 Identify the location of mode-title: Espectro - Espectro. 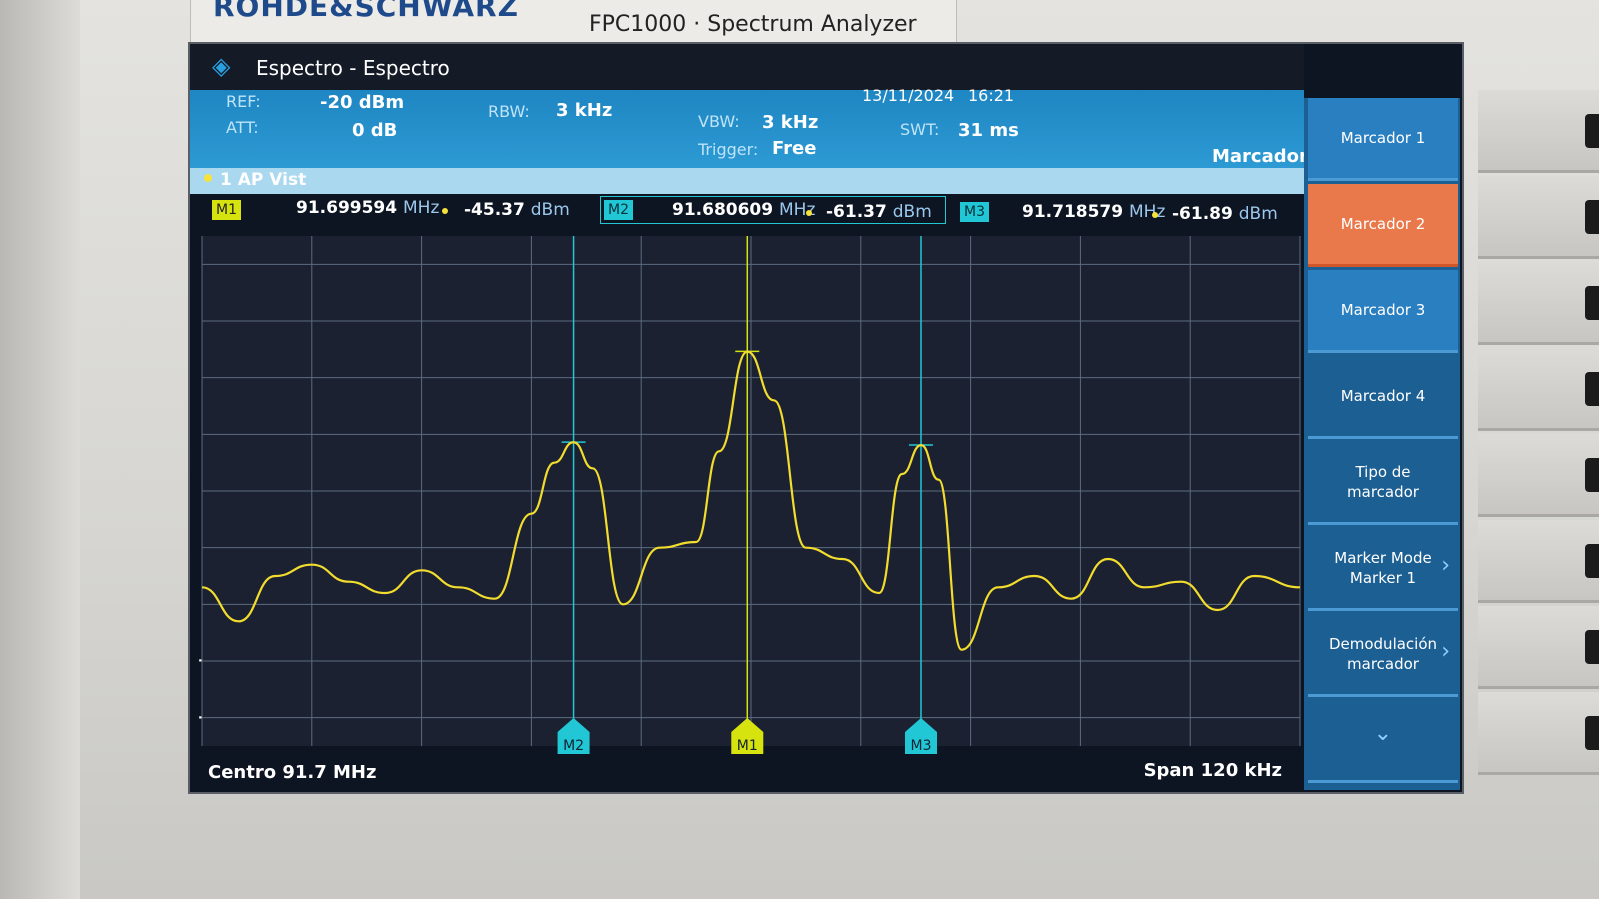
(353, 68).